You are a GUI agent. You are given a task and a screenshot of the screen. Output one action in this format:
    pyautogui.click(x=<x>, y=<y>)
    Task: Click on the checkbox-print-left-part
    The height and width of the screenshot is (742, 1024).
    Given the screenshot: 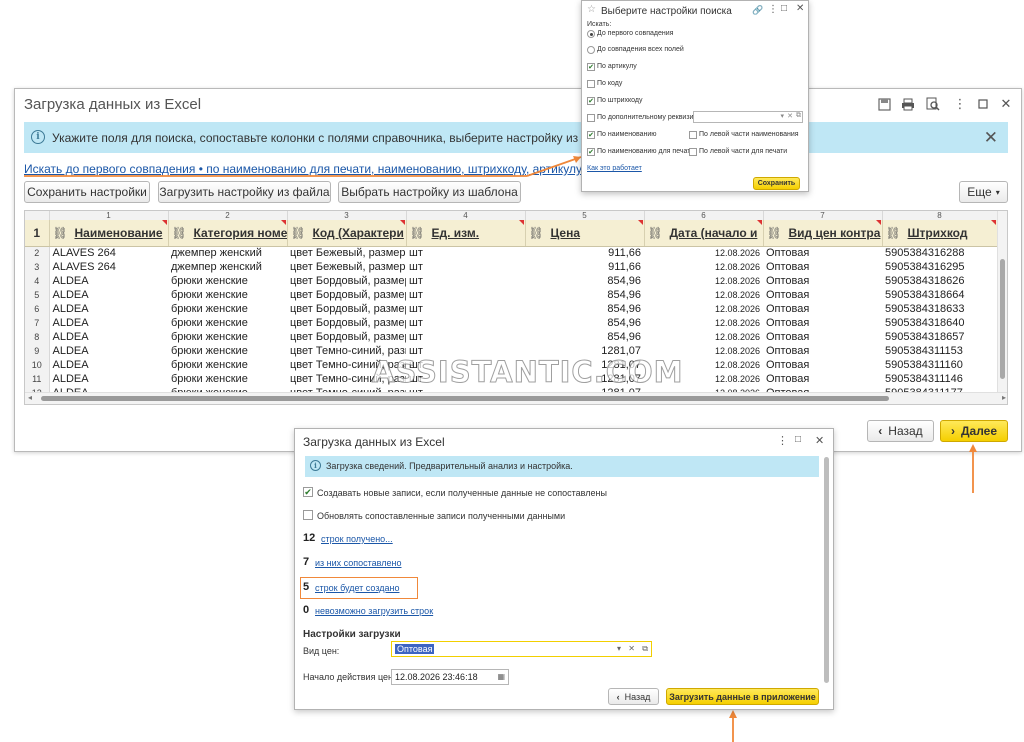 What is the action you would take?
    pyautogui.click(x=693, y=152)
    